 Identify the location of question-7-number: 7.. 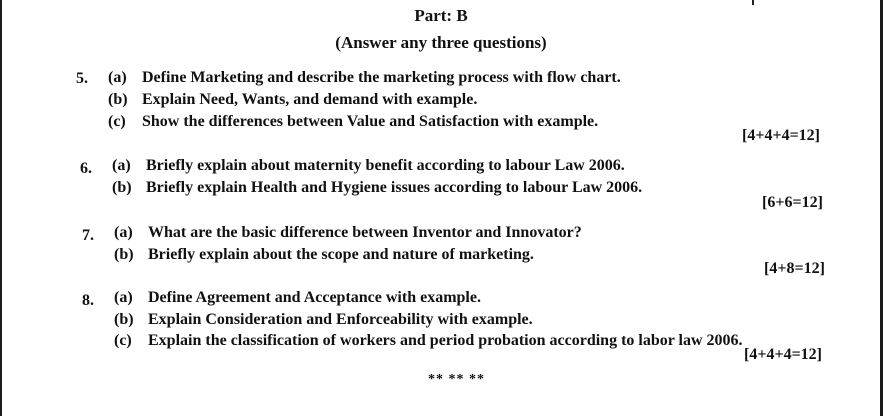
(88, 235).